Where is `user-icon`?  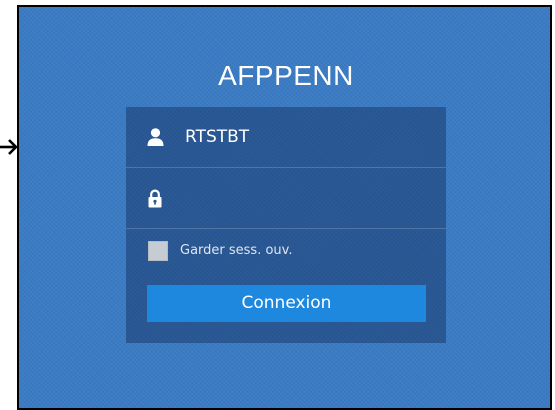 user-icon is located at coordinates (155, 137).